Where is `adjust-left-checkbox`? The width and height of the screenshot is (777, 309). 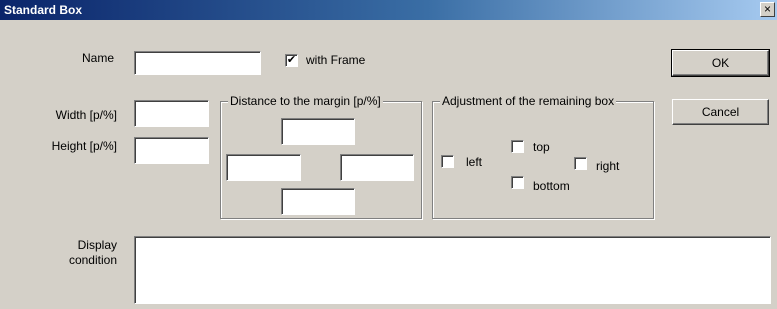 adjust-left-checkbox is located at coordinates (447, 161).